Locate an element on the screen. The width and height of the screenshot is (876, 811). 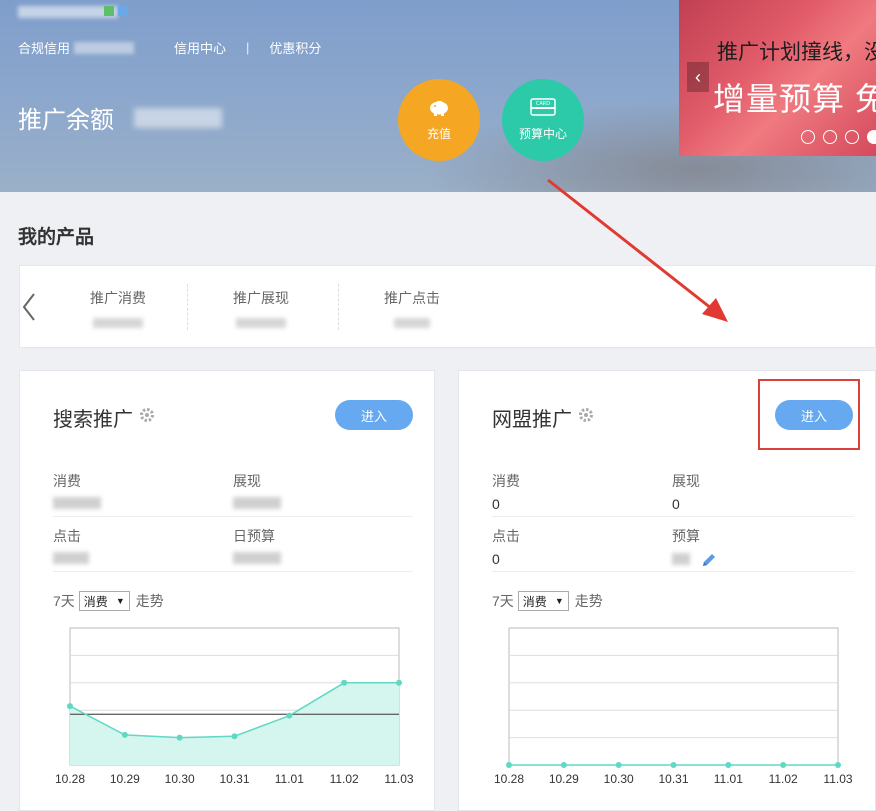
stat-promo-clicks: 推广点击 is located at coordinates (412, 308).